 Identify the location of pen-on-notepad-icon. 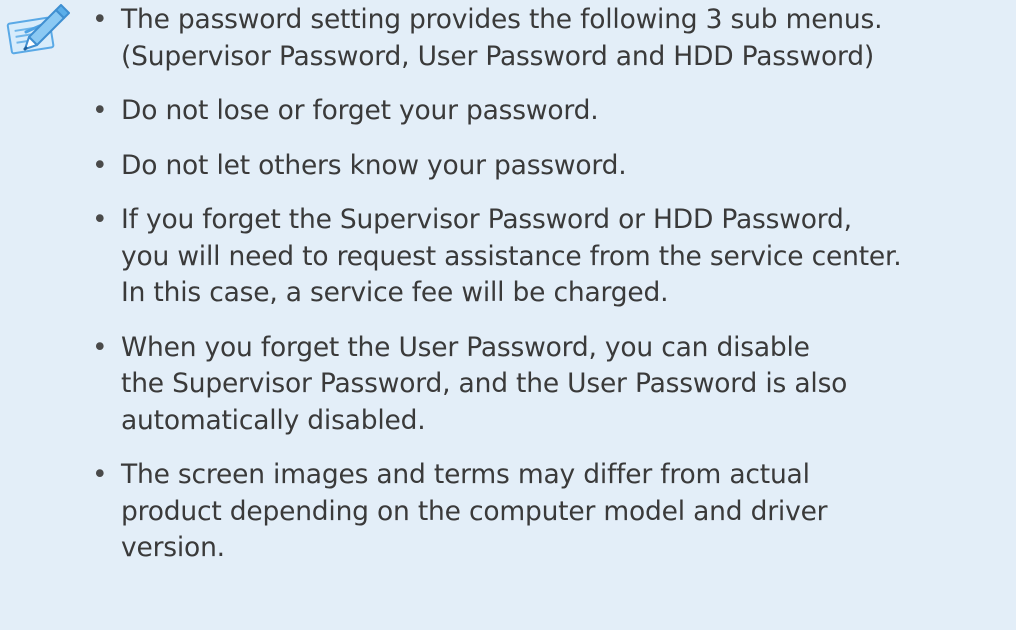
(38, 29).